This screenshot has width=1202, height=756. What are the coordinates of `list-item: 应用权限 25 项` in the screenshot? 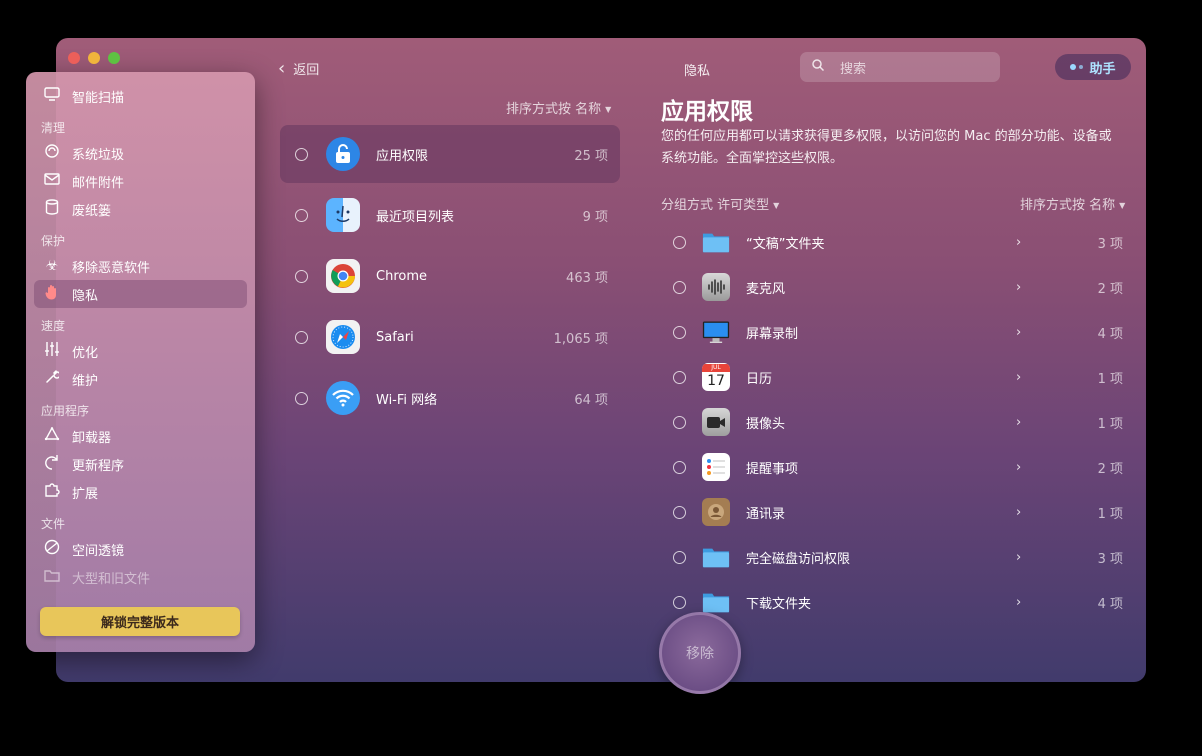 It's located at (450, 154).